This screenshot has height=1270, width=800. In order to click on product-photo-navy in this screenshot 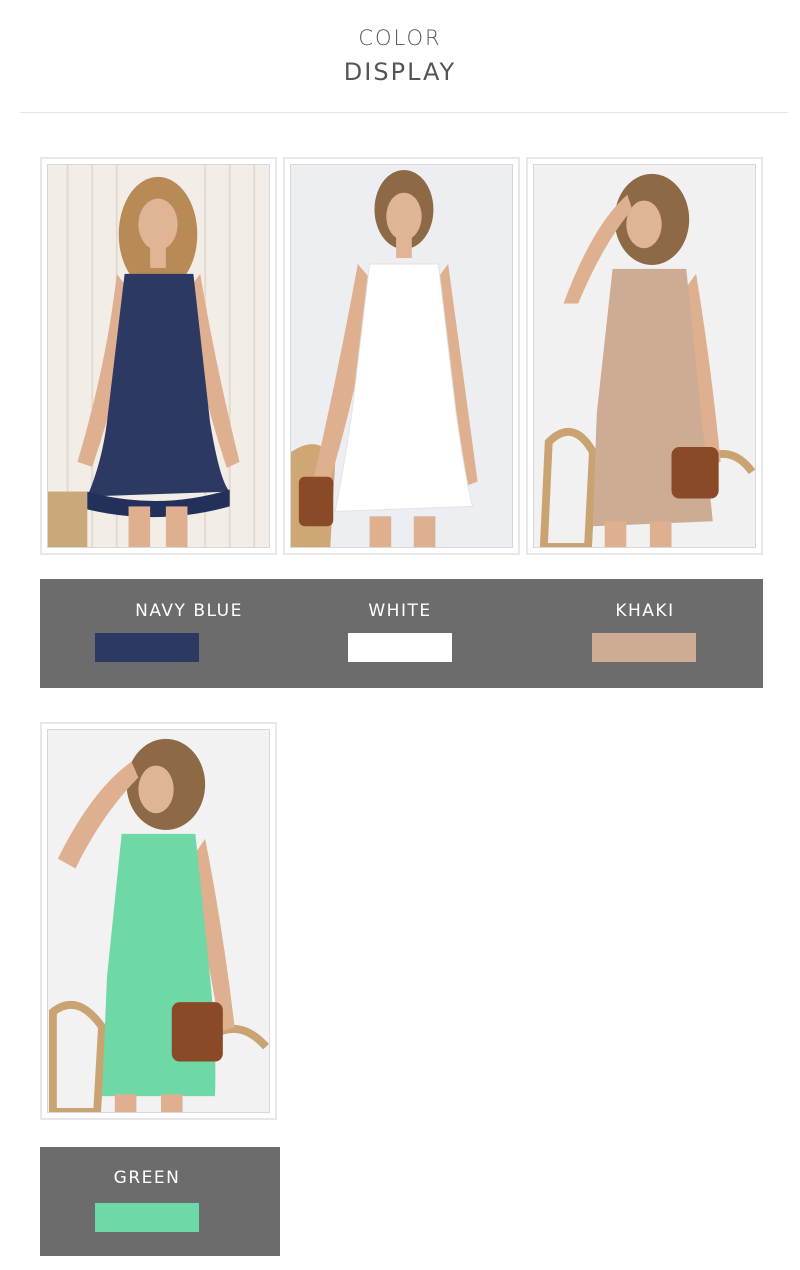, I will do `click(158, 356)`.